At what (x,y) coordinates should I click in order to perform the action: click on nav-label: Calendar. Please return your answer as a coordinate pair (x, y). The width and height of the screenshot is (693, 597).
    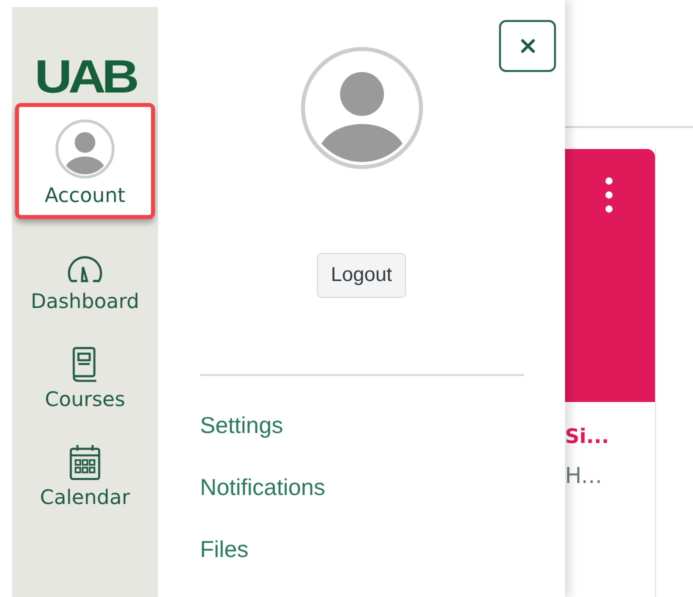
    Looking at the image, I should click on (85, 497).